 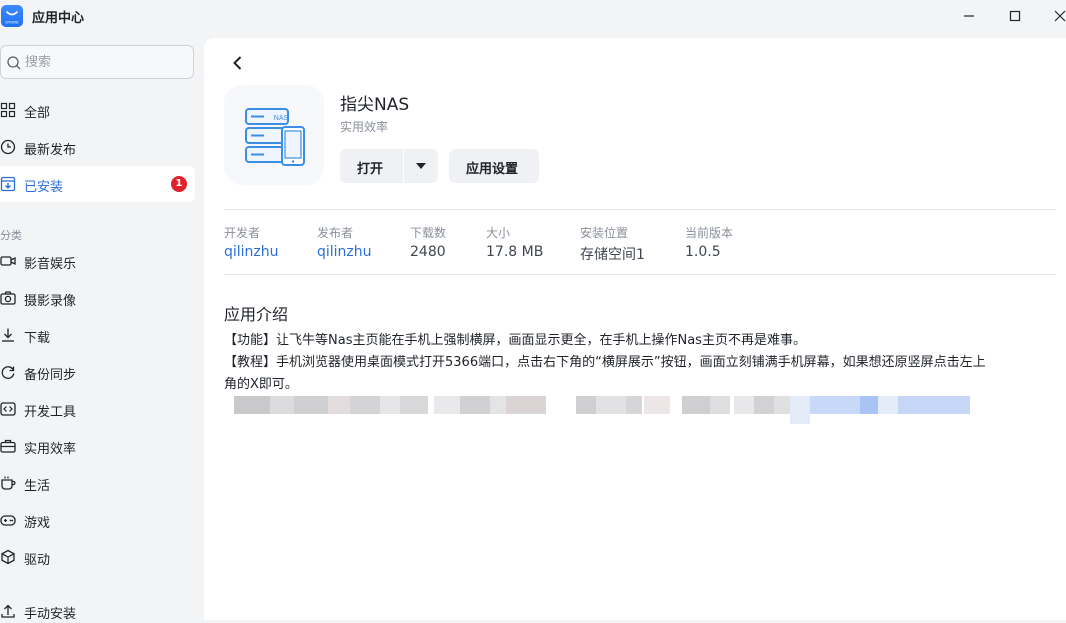 What do you see at coordinates (97, 335) in the screenshot?
I see `sidebar-item-download: 下载` at bounding box center [97, 335].